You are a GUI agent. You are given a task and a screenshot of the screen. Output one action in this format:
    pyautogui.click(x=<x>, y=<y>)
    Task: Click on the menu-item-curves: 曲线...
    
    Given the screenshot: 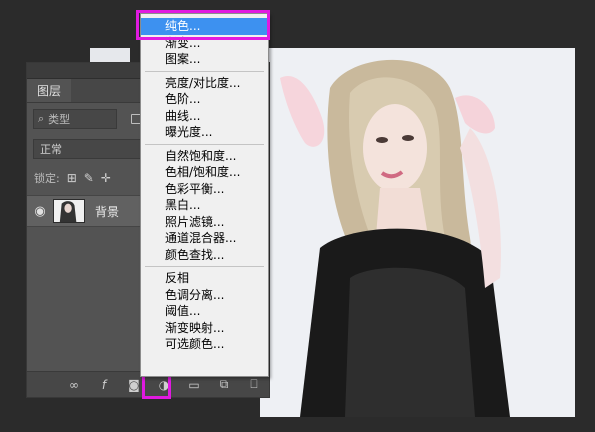 What is the action you would take?
    pyautogui.click(x=204, y=116)
    